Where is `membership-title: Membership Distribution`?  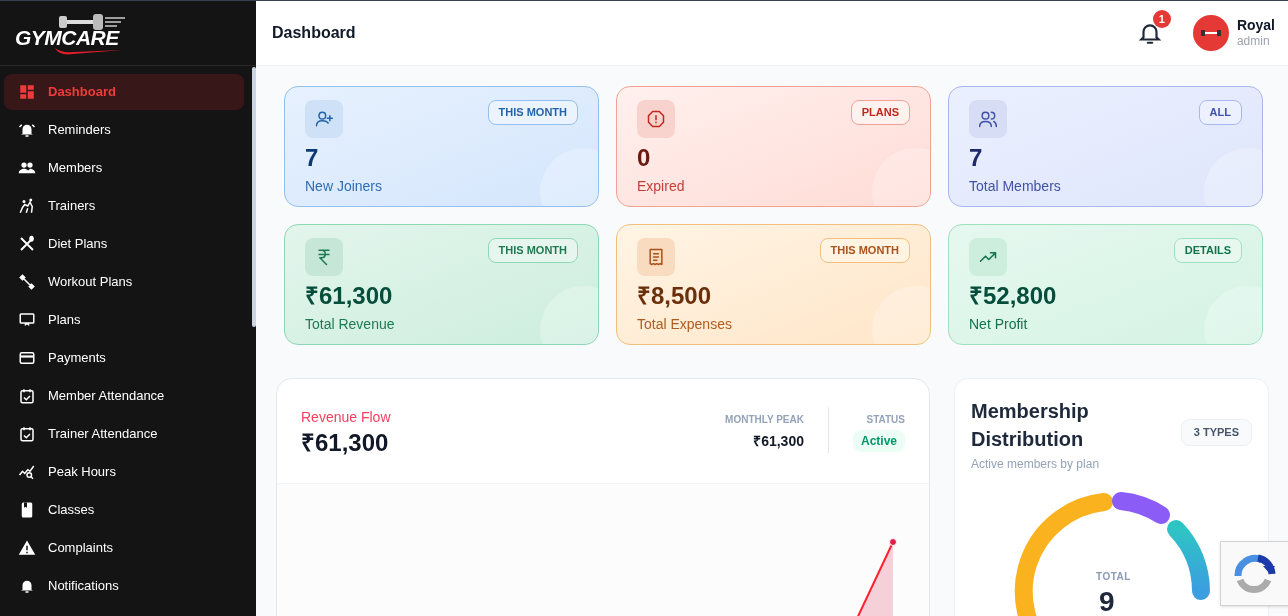 membership-title: Membership Distribution is located at coordinates (1030, 425).